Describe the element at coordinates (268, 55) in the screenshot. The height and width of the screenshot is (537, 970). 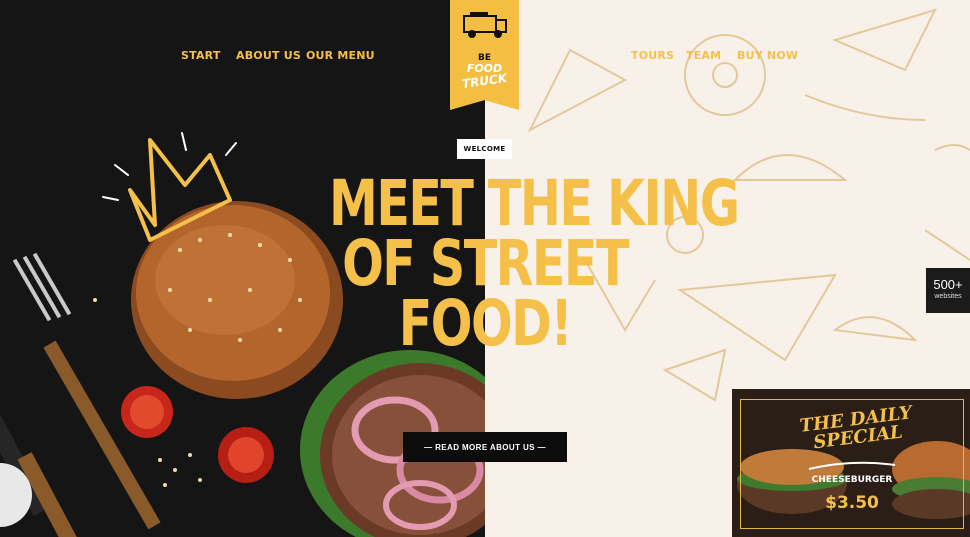
I see `nav-about-us: ABOUT US` at that location.